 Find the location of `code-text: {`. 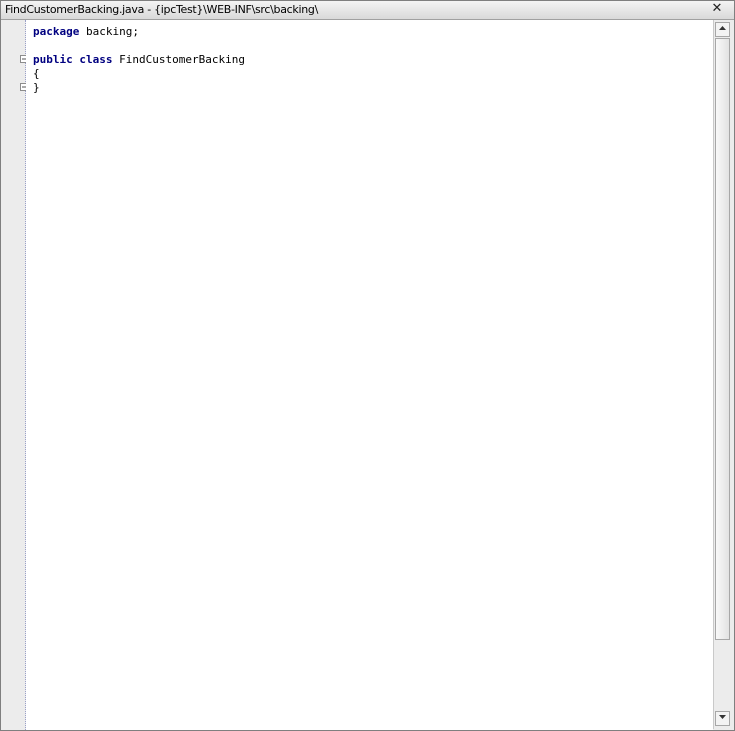

code-text: { is located at coordinates (36, 73).